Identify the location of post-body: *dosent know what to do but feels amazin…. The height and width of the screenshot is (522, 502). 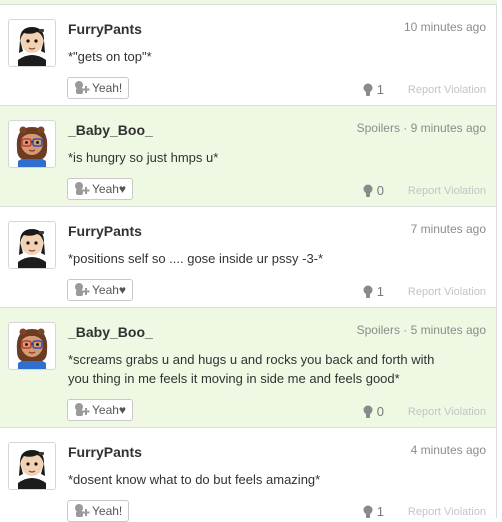
(194, 479).